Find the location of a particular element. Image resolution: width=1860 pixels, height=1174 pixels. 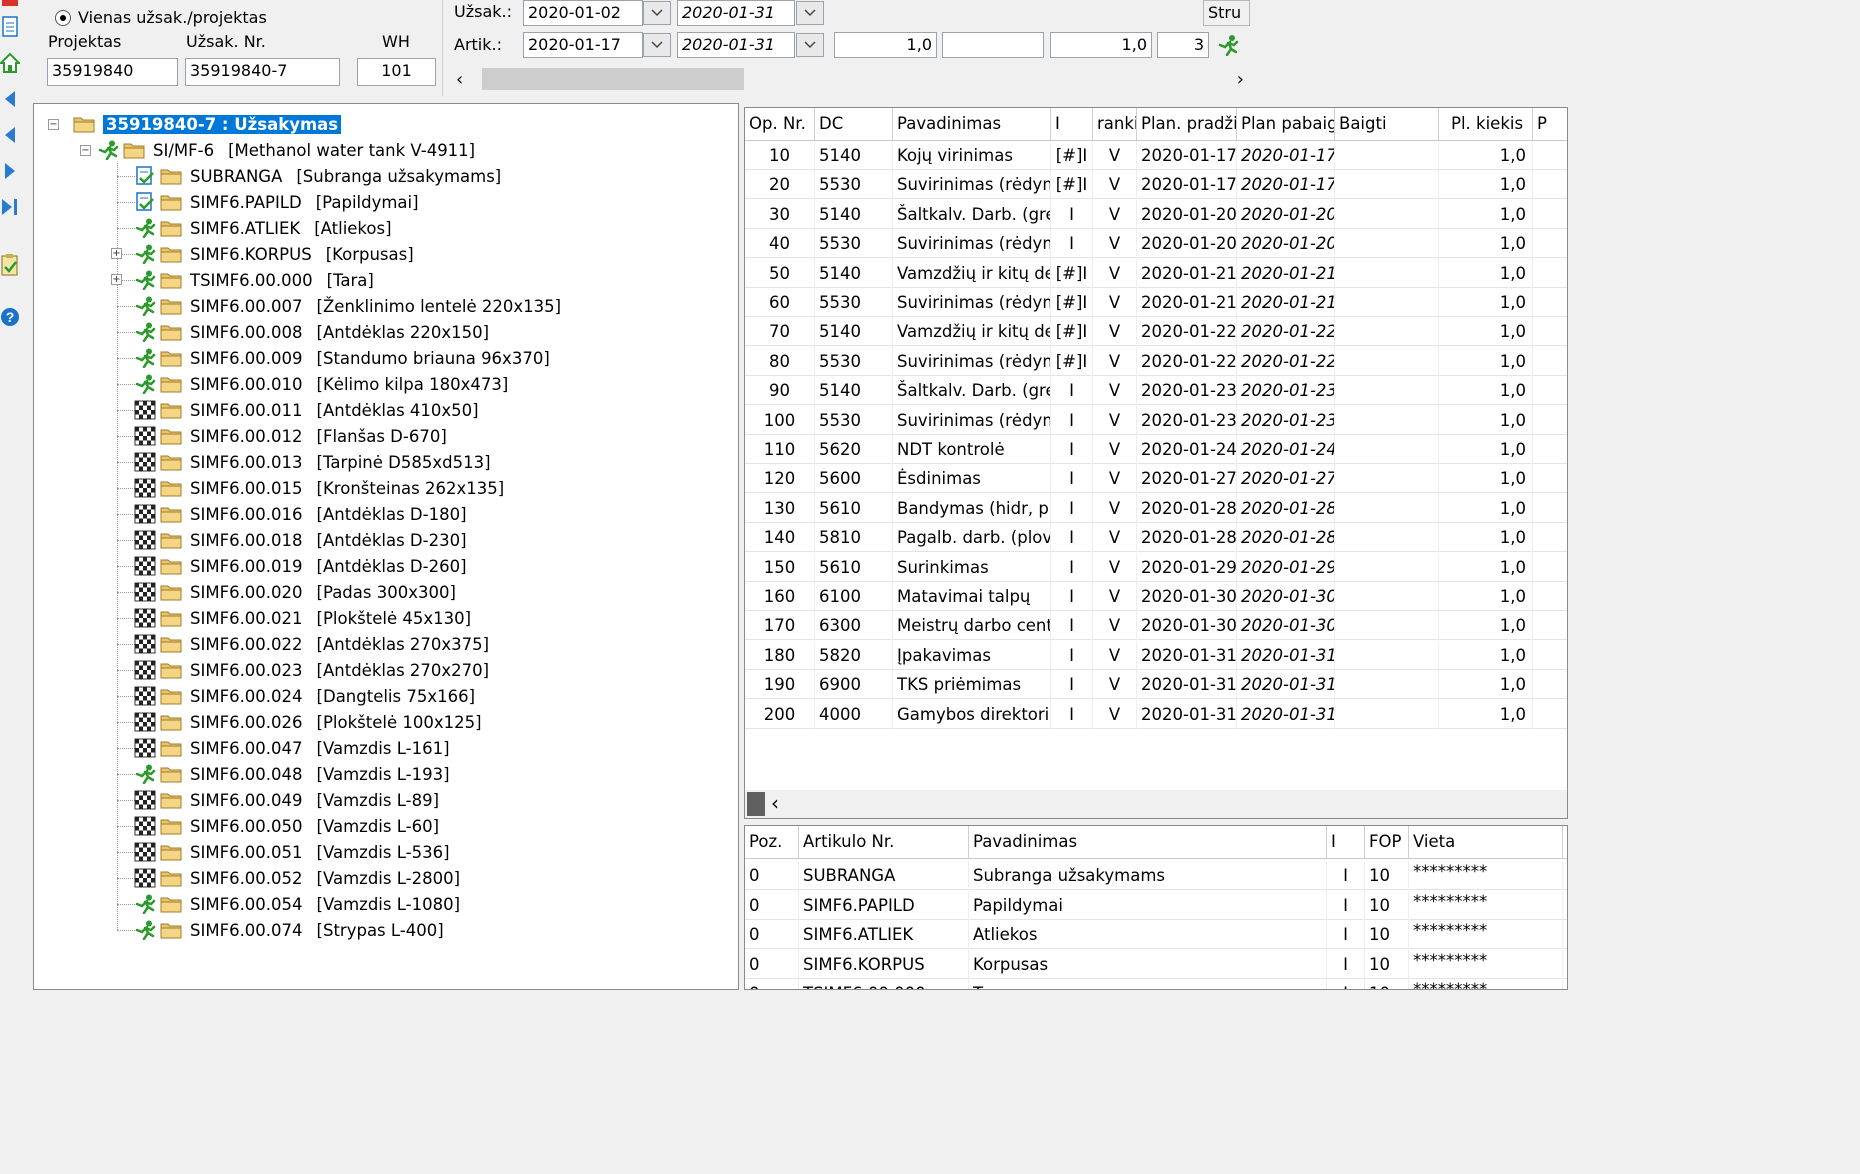

ops-horizontal-scrollbar: ‹ is located at coordinates (1156, 804).